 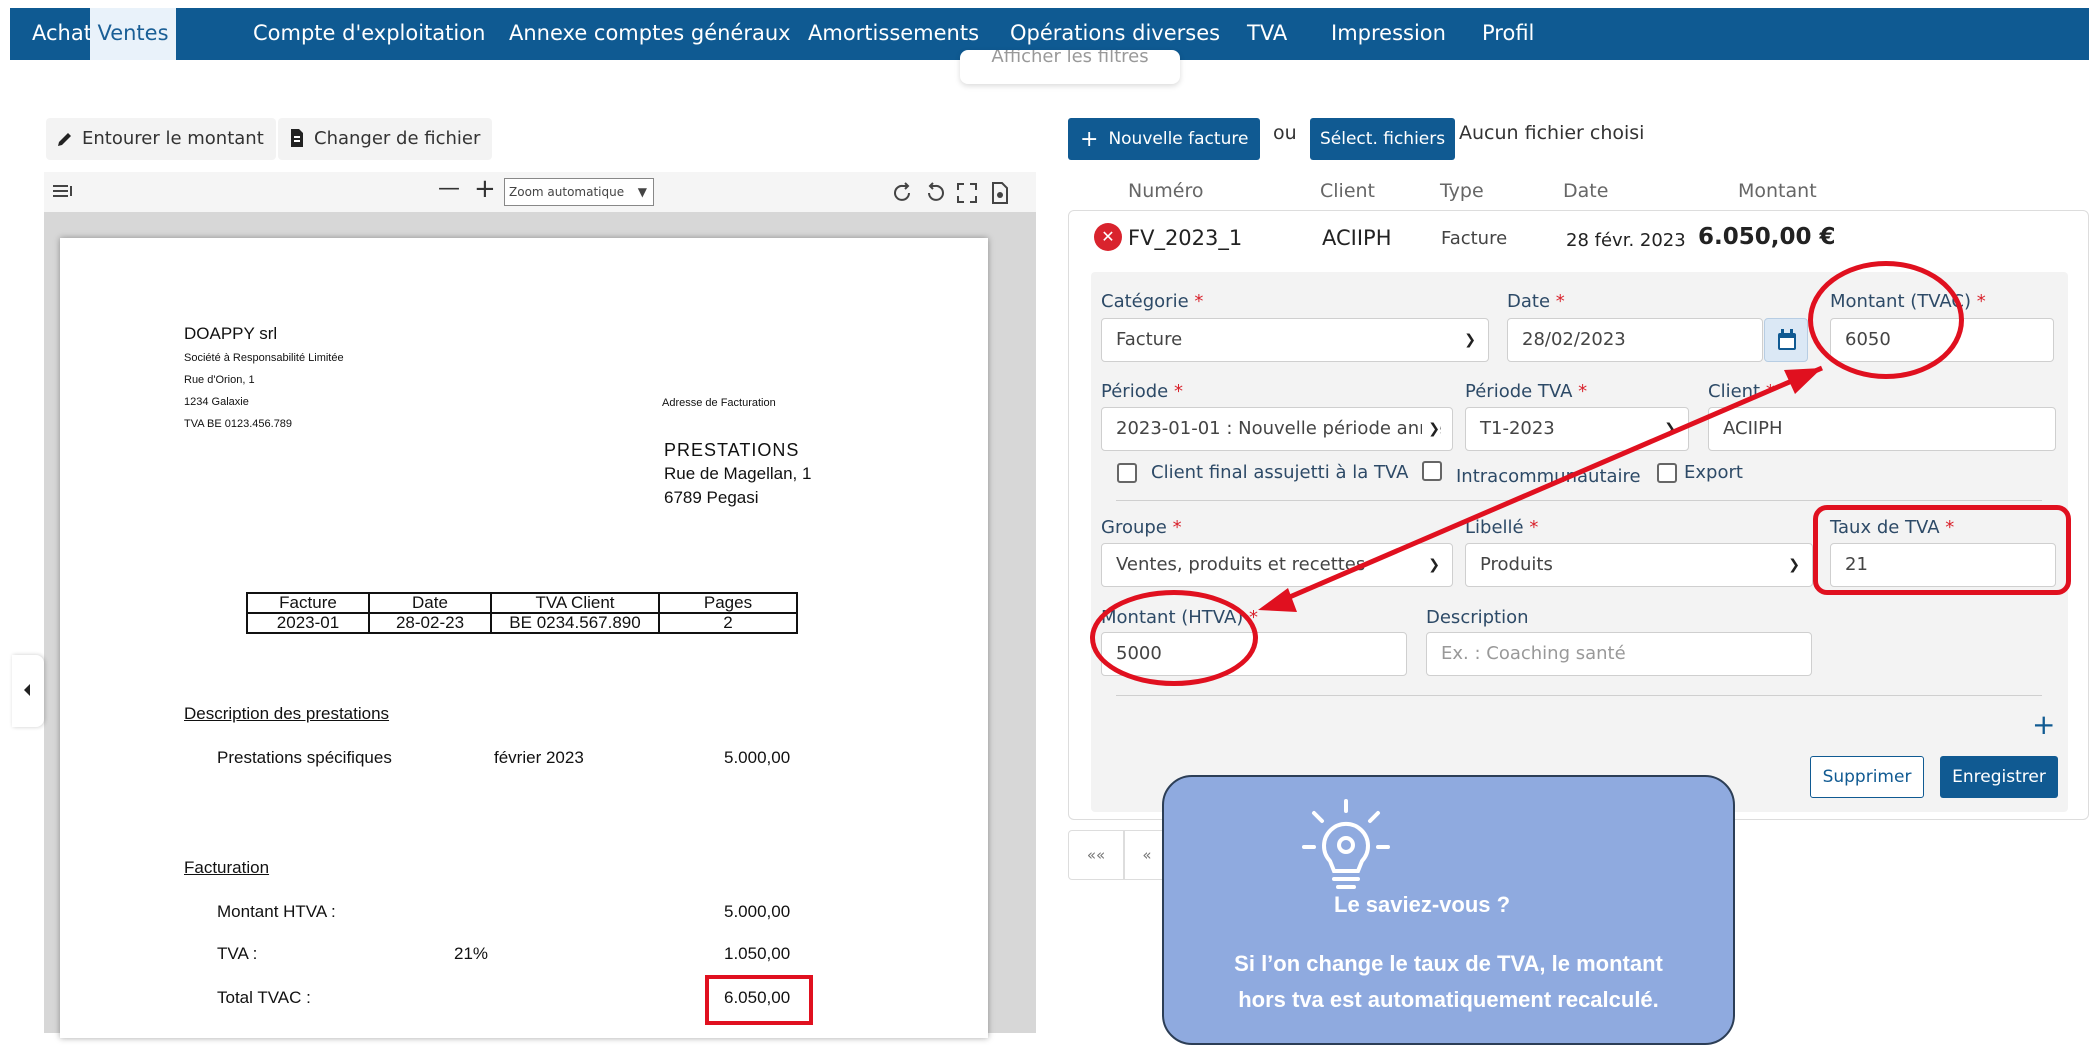 I want to click on tab-profil: Profil, so click(x=1508, y=34).